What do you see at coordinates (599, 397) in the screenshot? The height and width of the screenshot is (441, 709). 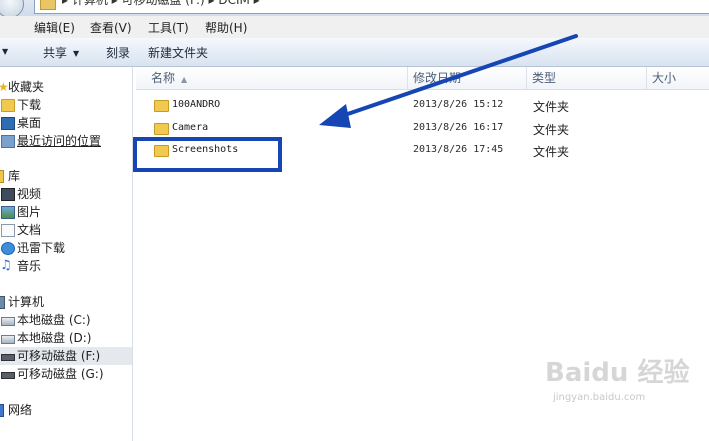 I see `watermark-url: jingyan.baidu.com` at bounding box center [599, 397].